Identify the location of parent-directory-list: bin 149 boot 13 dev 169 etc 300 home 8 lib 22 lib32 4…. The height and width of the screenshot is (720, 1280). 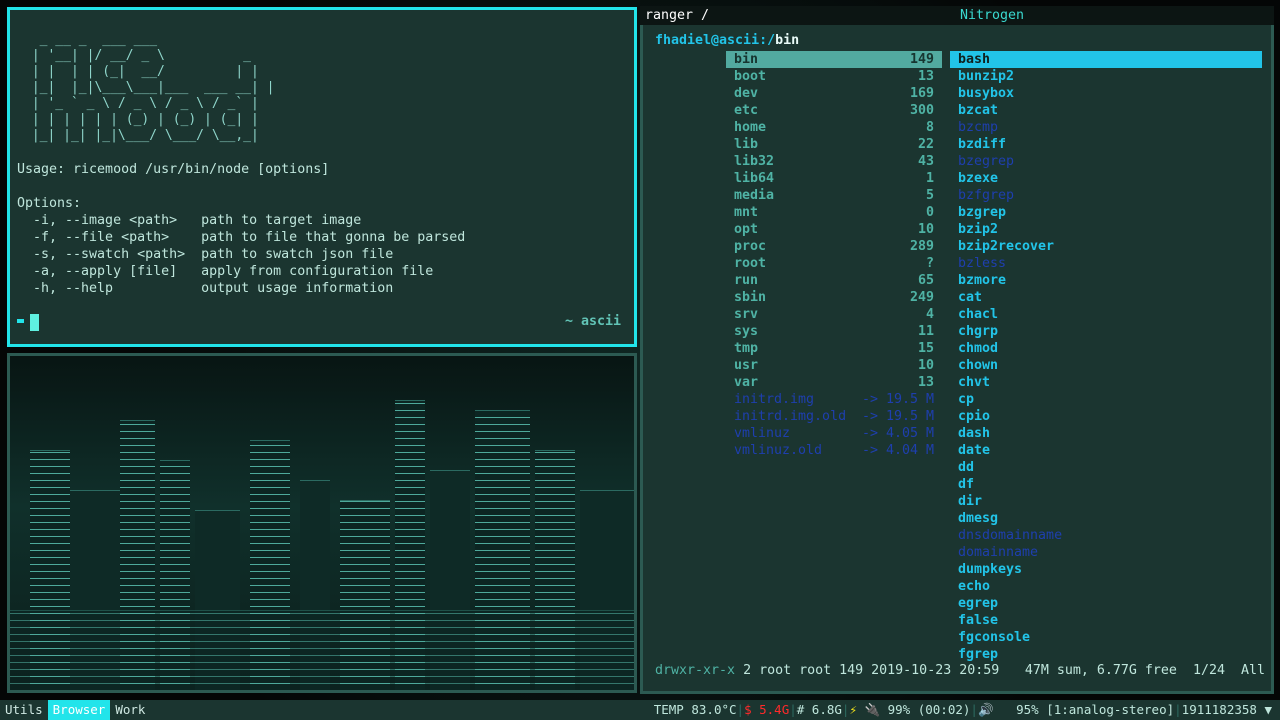
(834, 255).